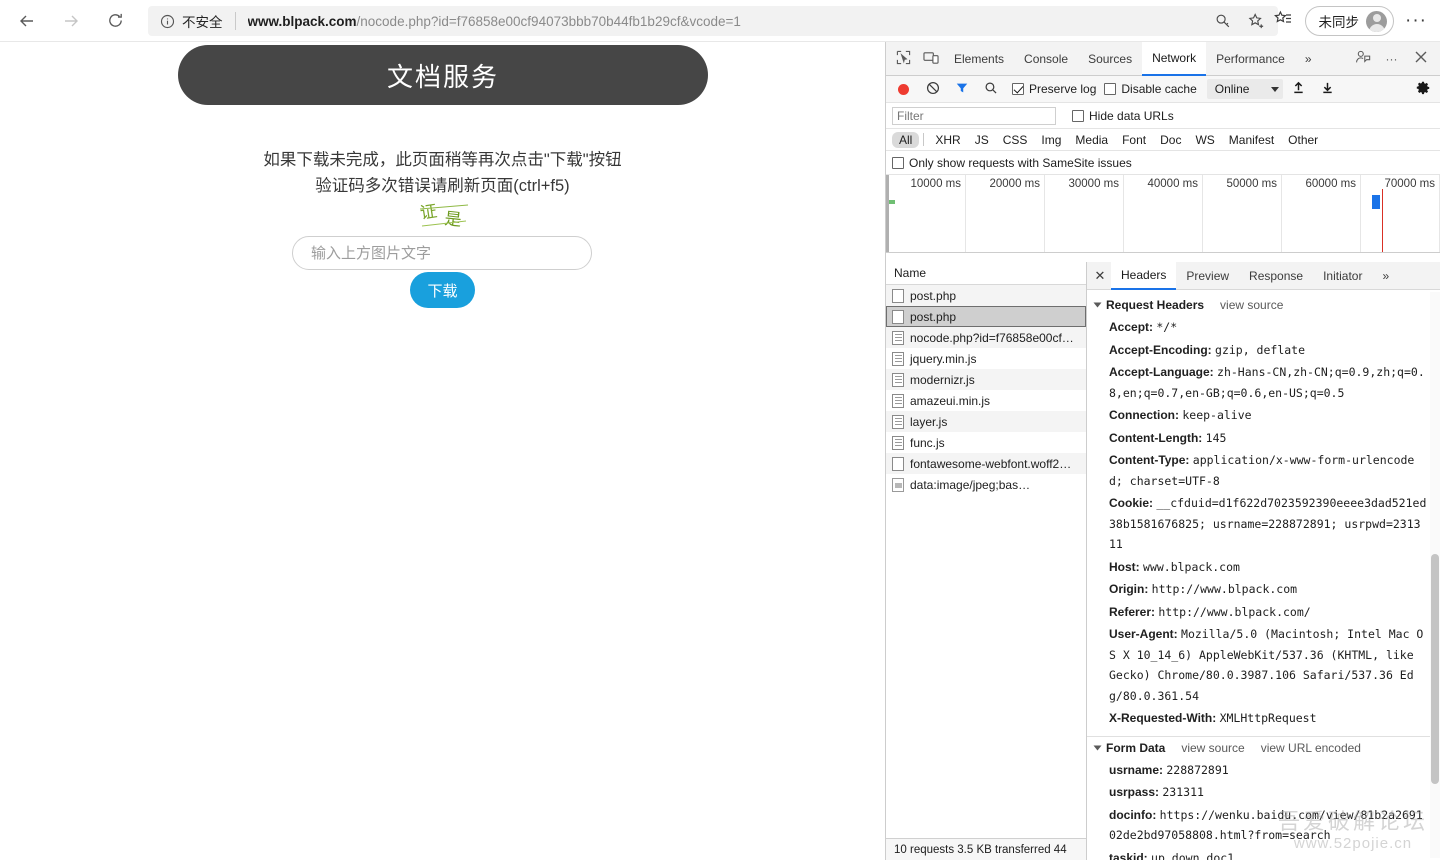  Describe the element at coordinates (1167, 327) in the screenshot. I see `header-value: */*` at that location.